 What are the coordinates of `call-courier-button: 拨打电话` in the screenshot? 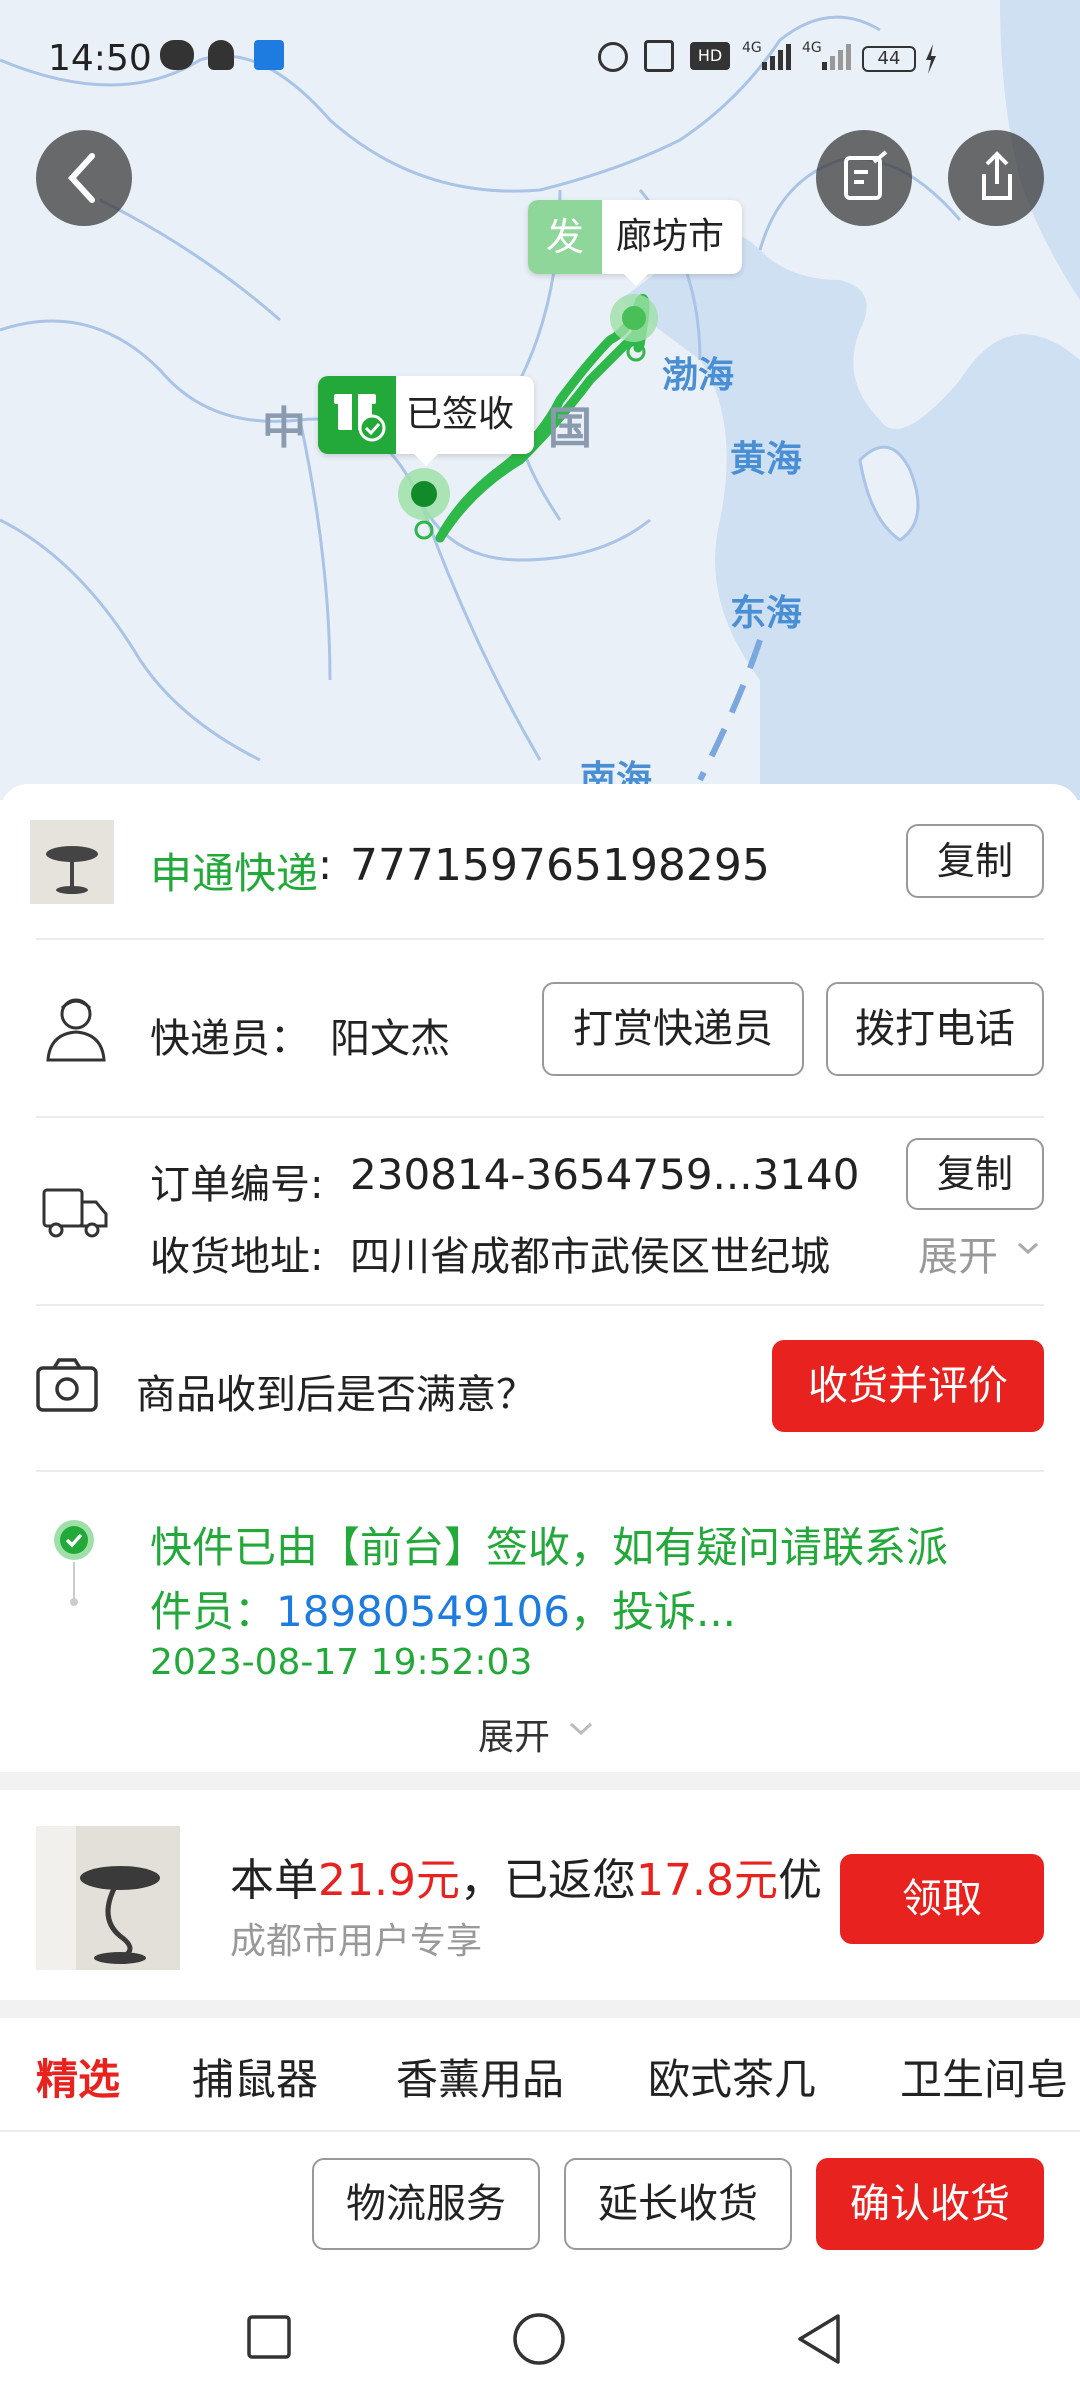 It's located at (935, 1029).